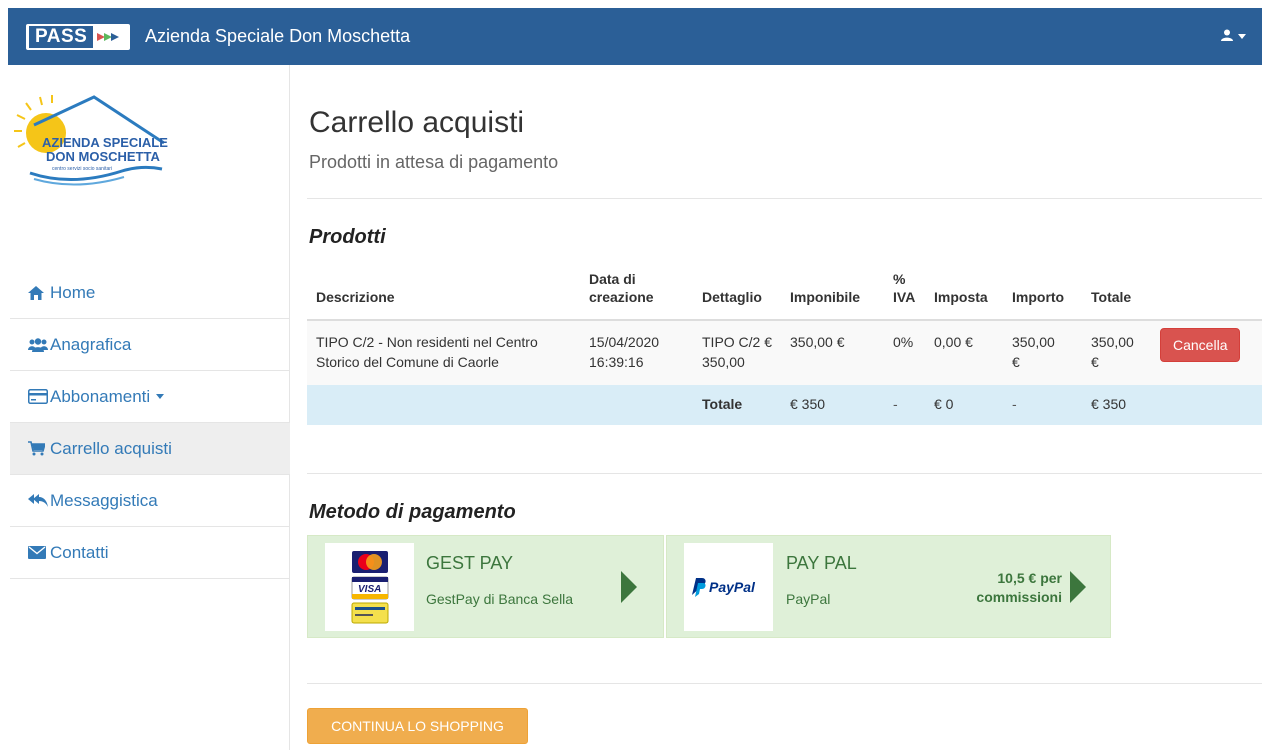 The height and width of the screenshot is (750, 1262). Describe the element at coordinates (903, 342) in the screenshot. I see `cell-iva: 0%` at that location.